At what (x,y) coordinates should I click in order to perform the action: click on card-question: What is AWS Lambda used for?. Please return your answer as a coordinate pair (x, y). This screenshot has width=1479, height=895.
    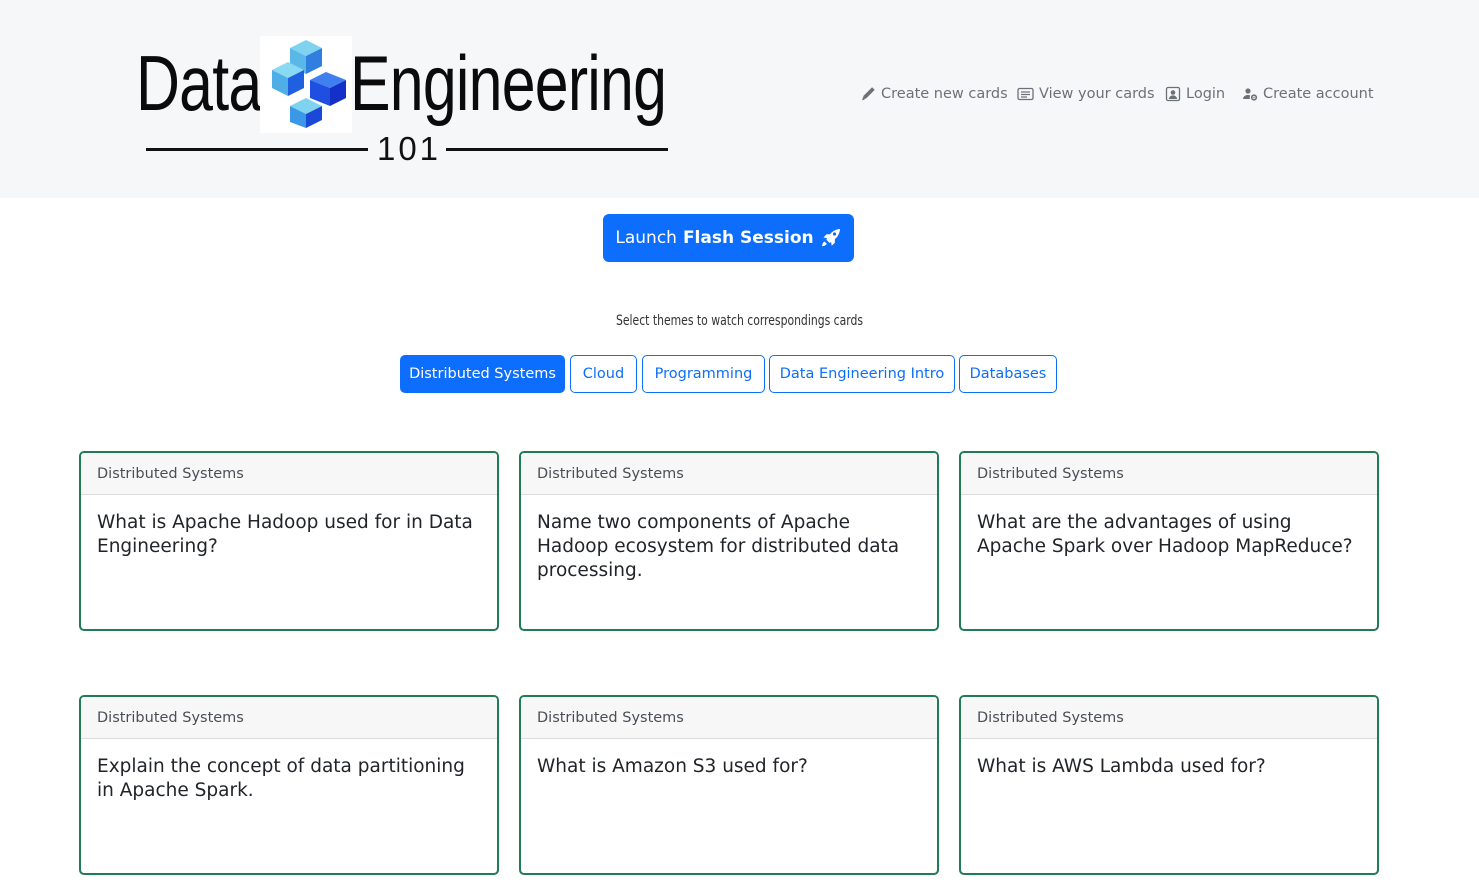
    Looking at the image, I should click on (1121, 766).